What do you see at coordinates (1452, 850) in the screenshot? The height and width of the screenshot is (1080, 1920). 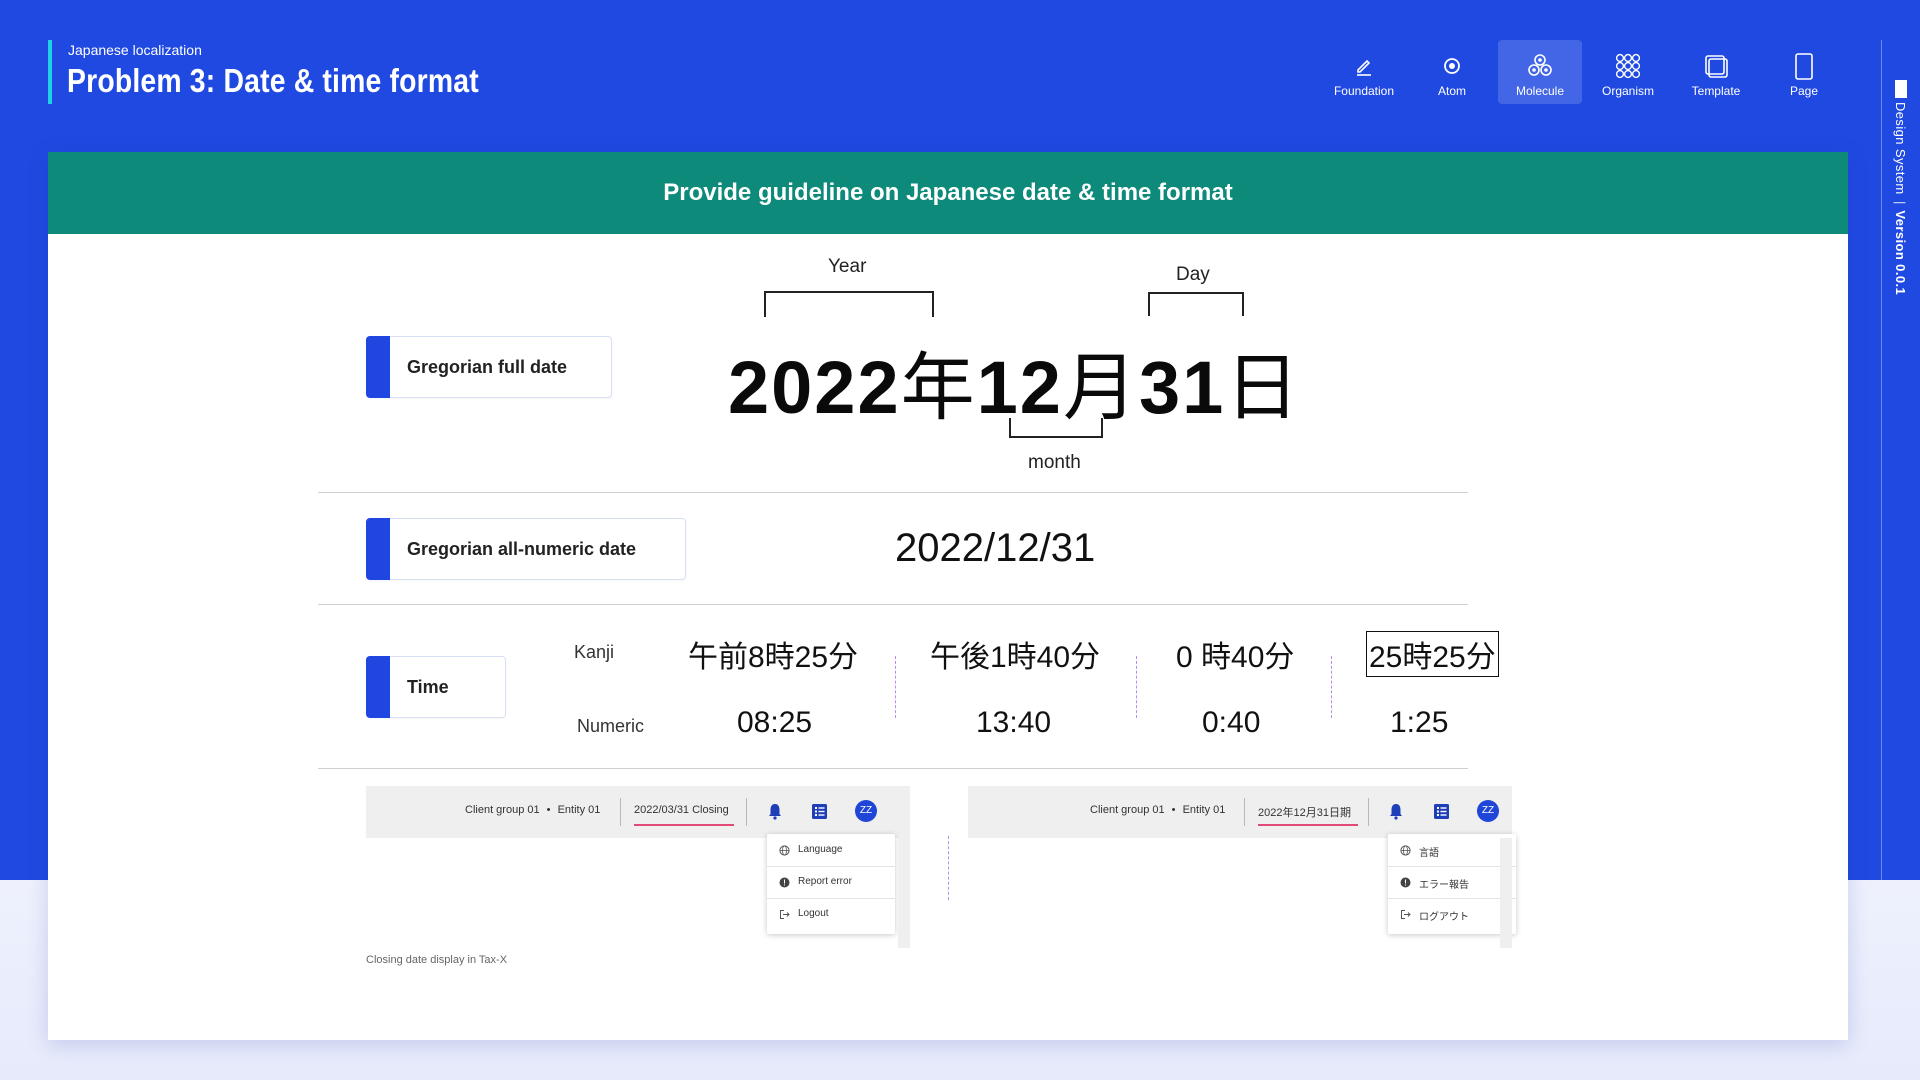 I see `menu-item-language: 言語` at bounding box center [1452, 850].